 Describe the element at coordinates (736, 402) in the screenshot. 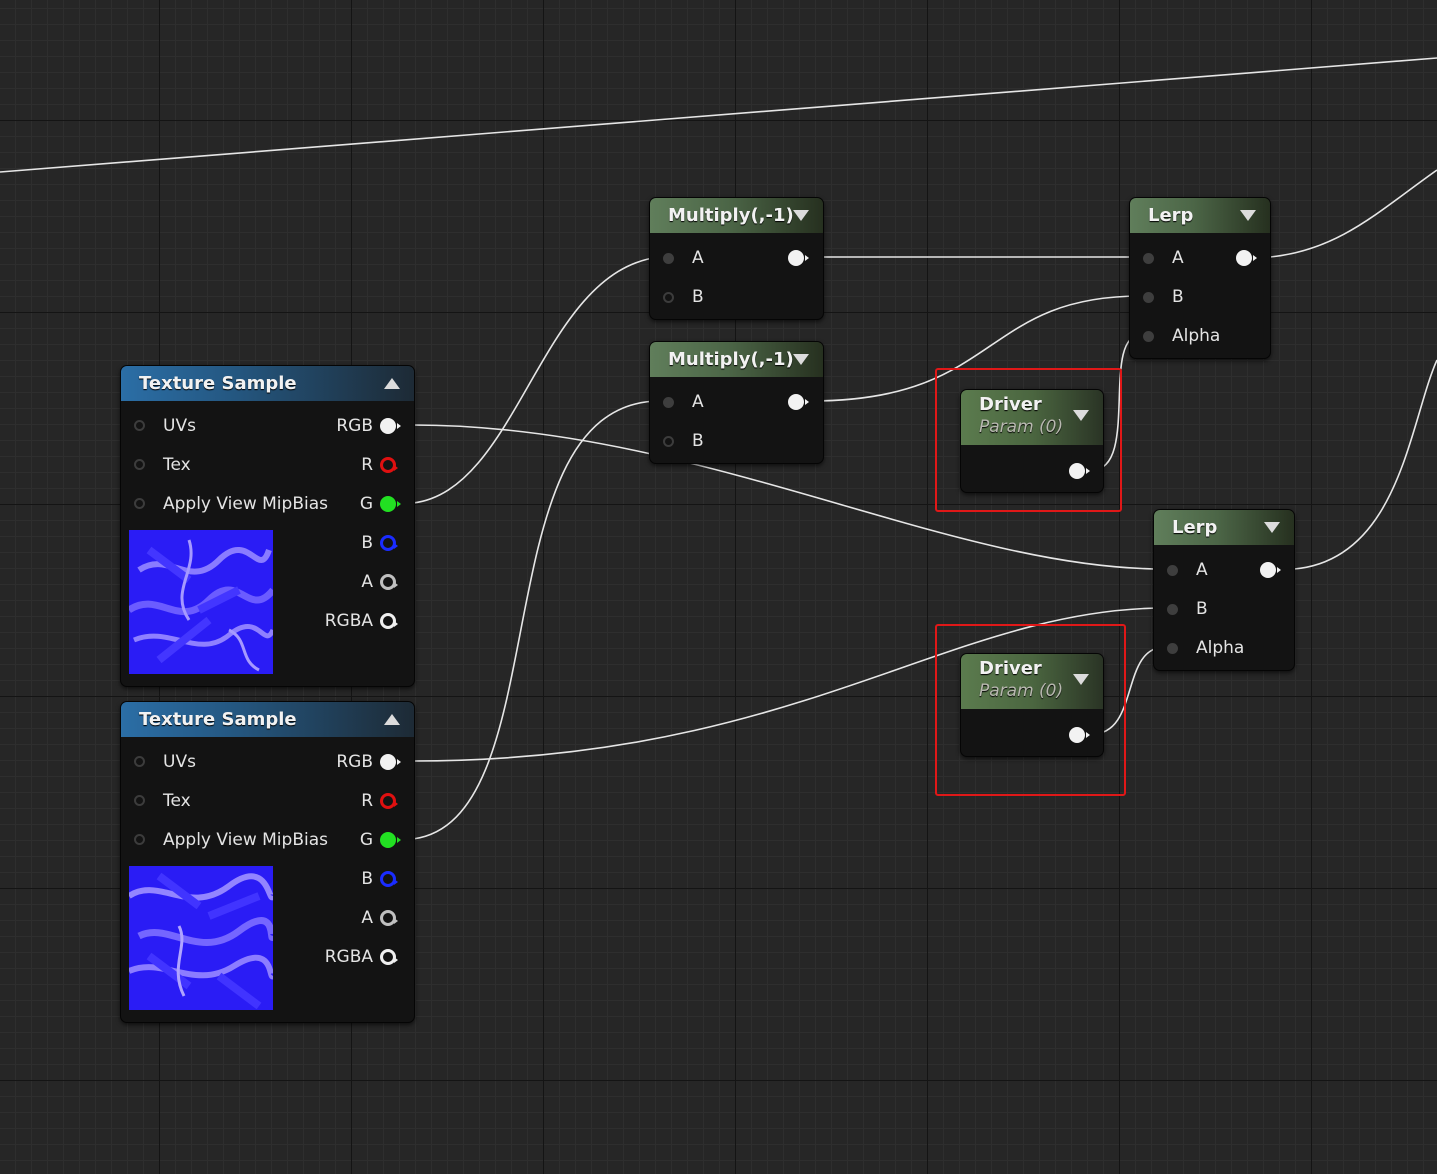

I see `multiply-node-2: Multiply(,-1) A B` at that location.